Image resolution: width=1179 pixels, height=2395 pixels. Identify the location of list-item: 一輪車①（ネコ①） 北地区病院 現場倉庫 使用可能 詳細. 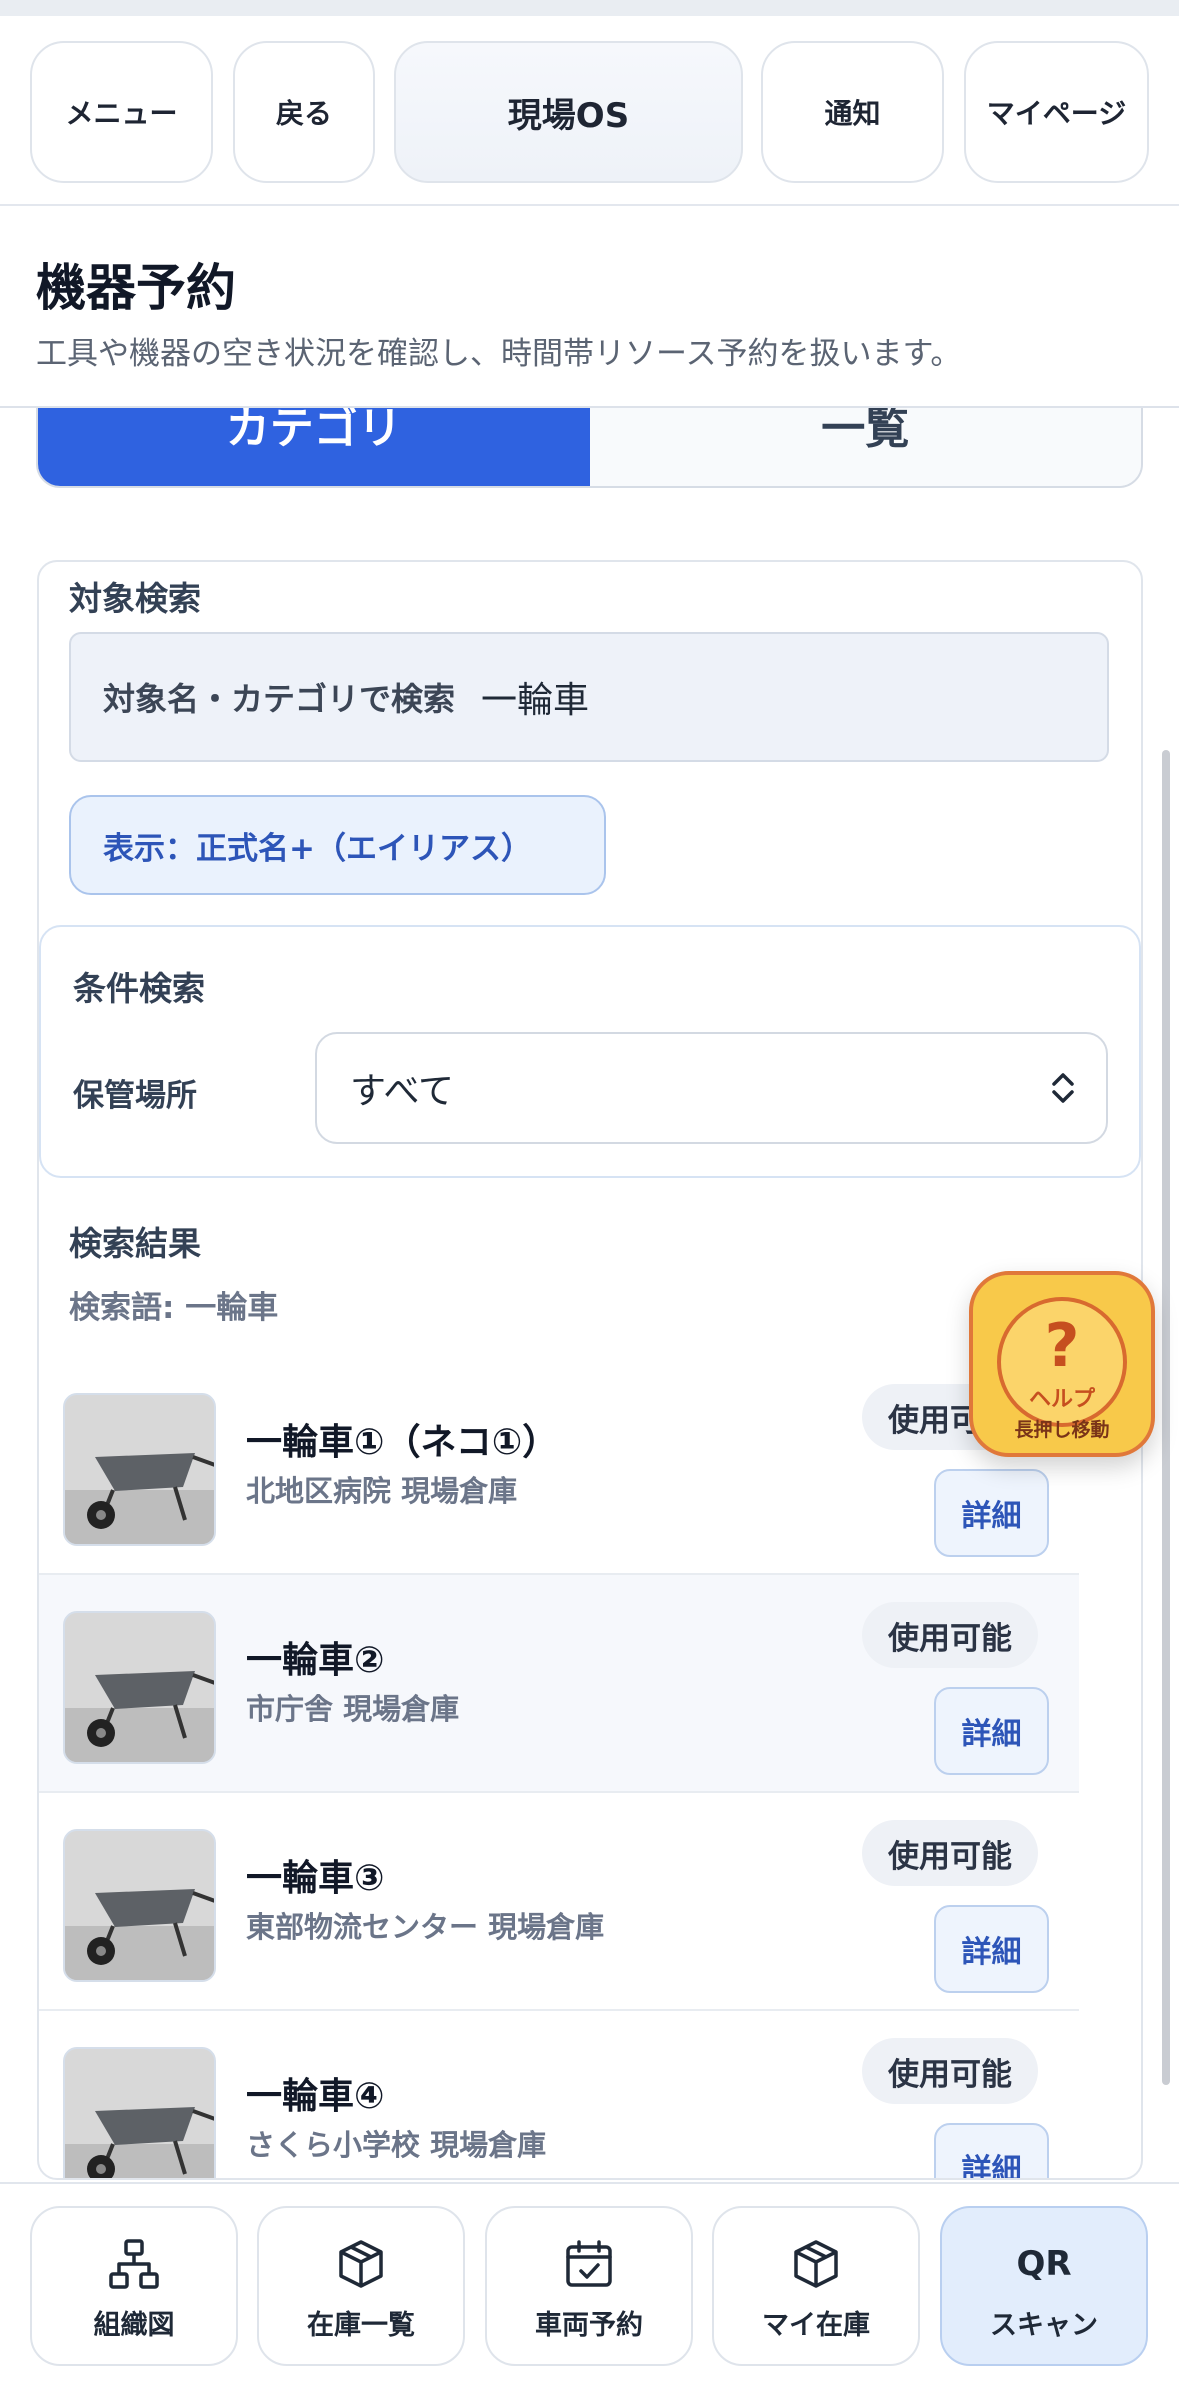
(559, 1466).